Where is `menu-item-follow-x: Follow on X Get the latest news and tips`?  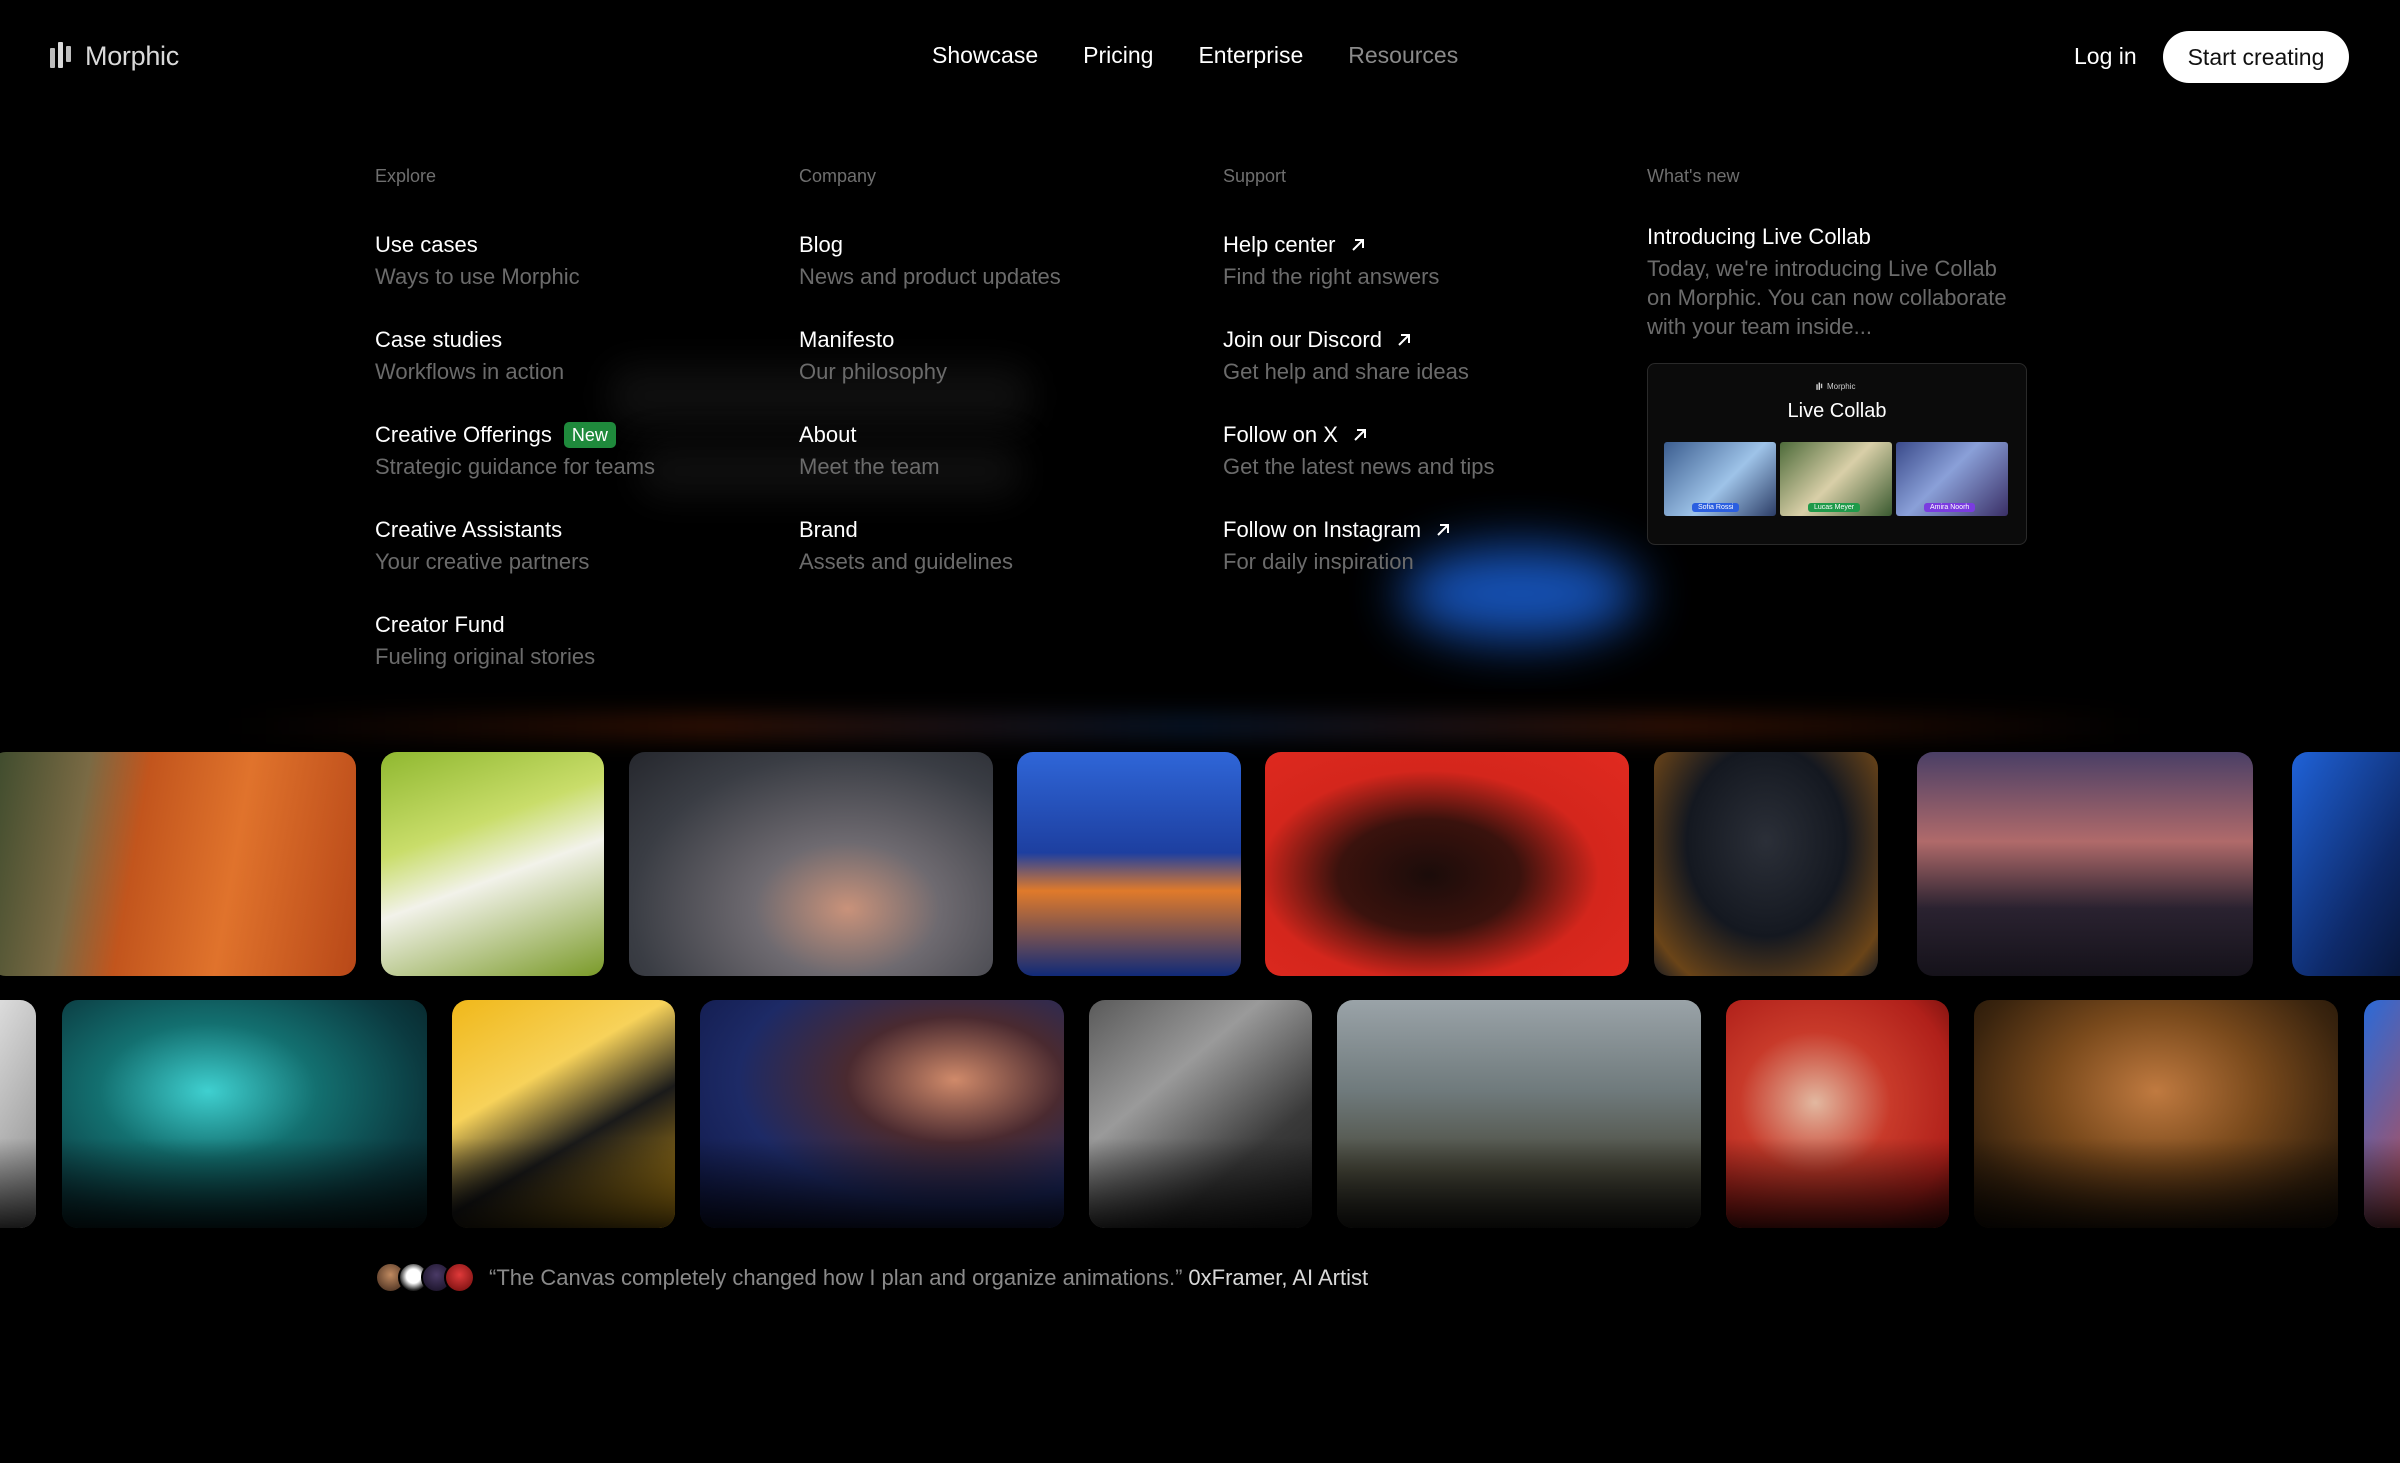
menu-item-follow-x: Follow on X Get the latest news and tips is located at coordinates (1359, 467).